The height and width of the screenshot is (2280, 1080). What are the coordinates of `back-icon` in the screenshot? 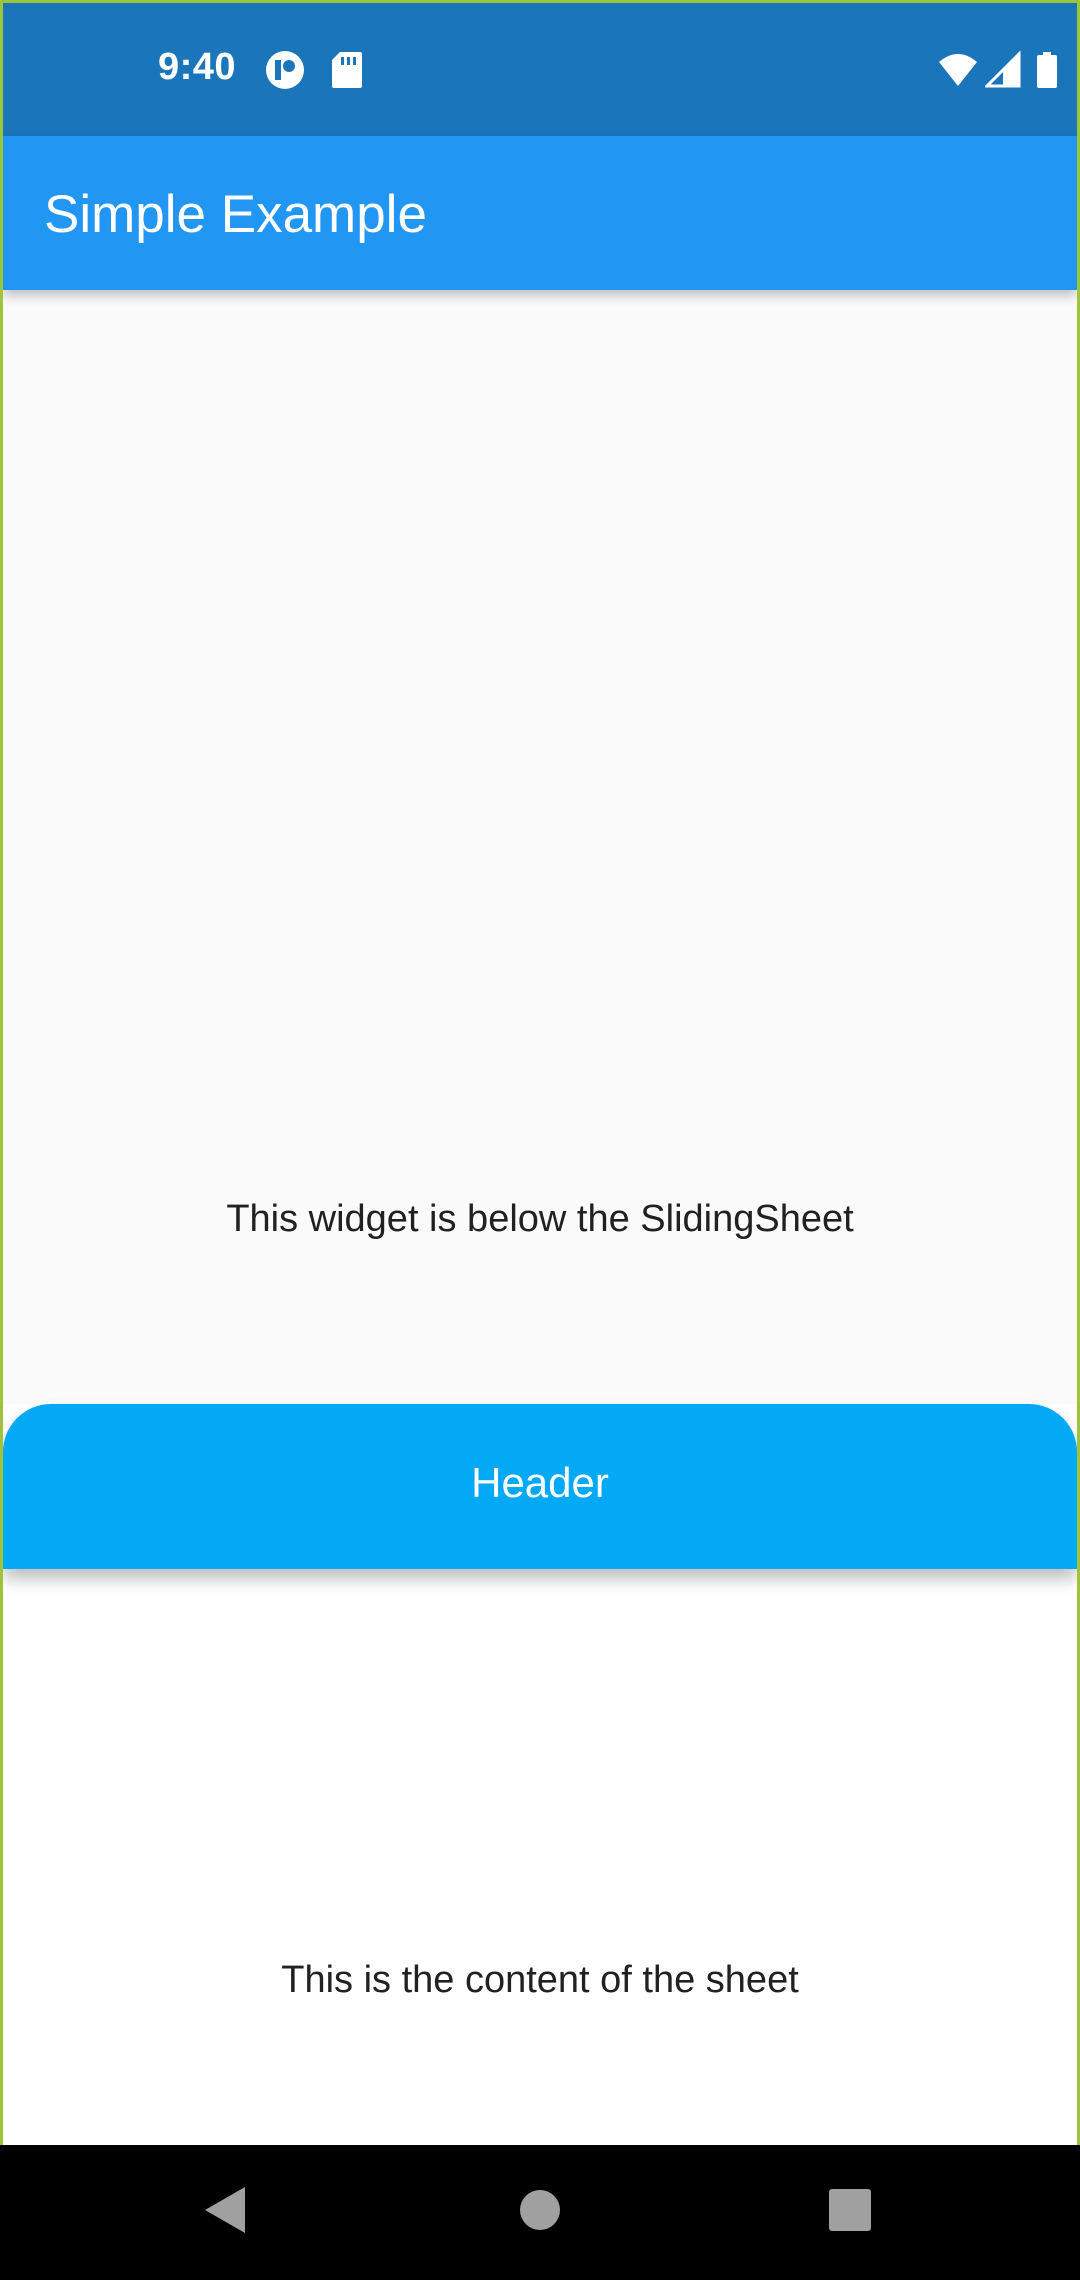 It's located at (224, 2210).